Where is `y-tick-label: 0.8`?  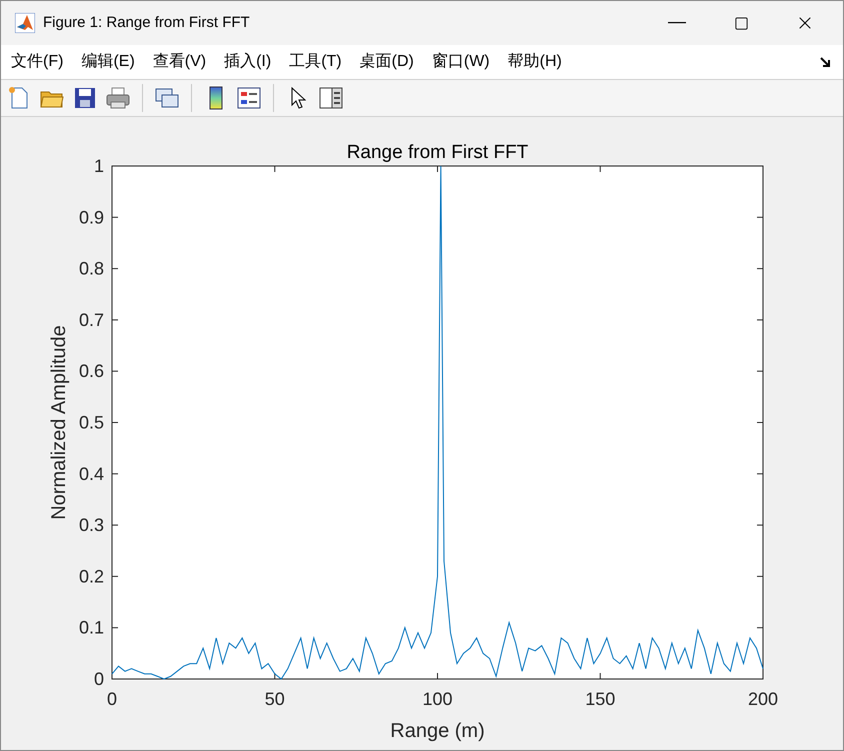
y-tick-label: 0.8 is located at coordinates (91, 268).